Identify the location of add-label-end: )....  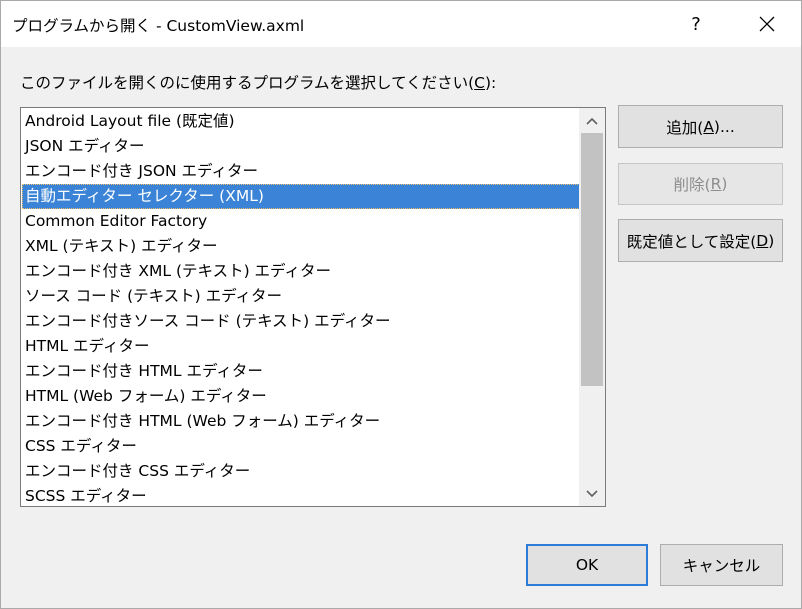
(724, 126).